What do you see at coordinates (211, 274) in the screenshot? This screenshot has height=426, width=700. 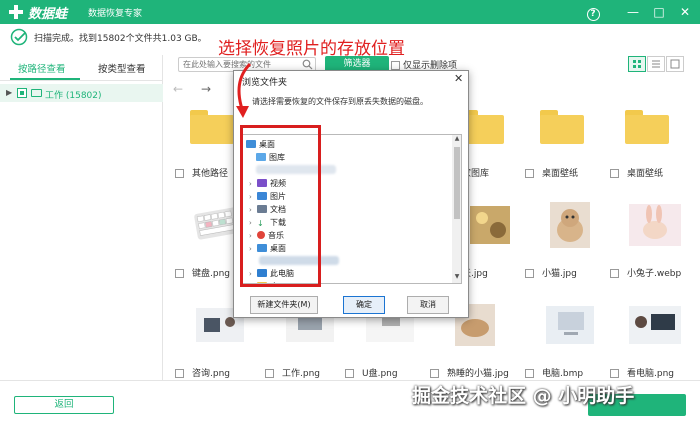 I see `item-name: 键盘.png` at bounding box center [211, 274].